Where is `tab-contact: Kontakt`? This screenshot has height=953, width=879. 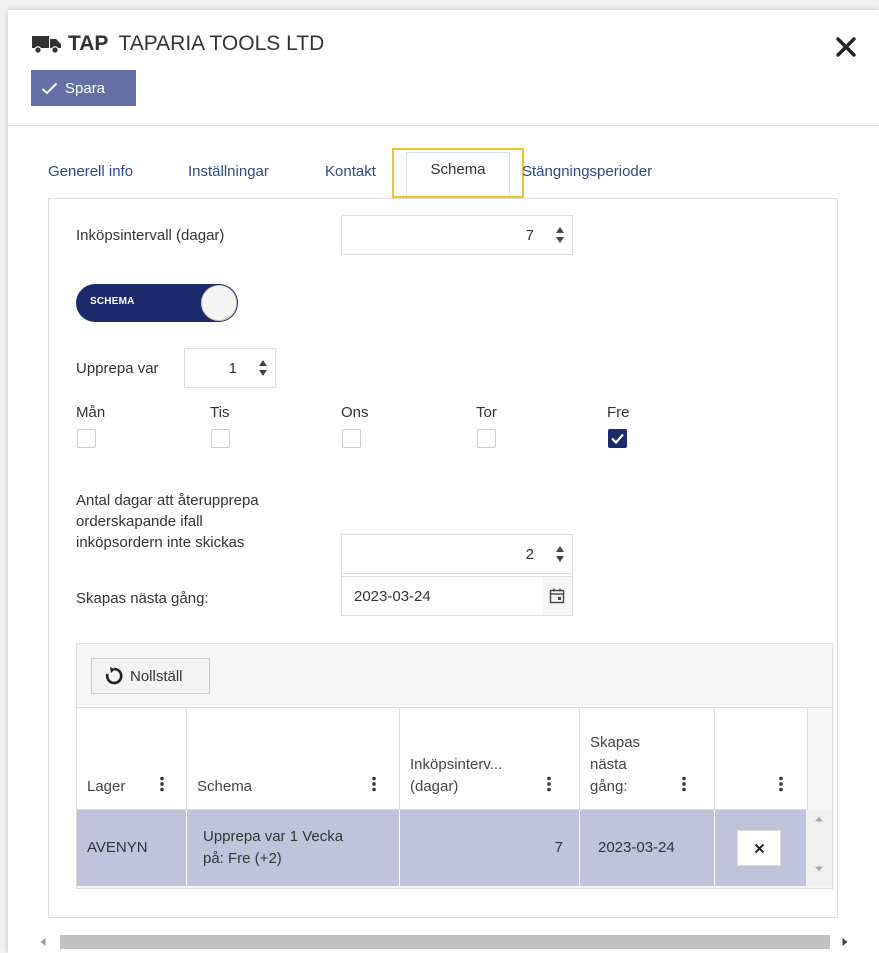 tab-contact: Kontakt is located at coordinates (350, 178).